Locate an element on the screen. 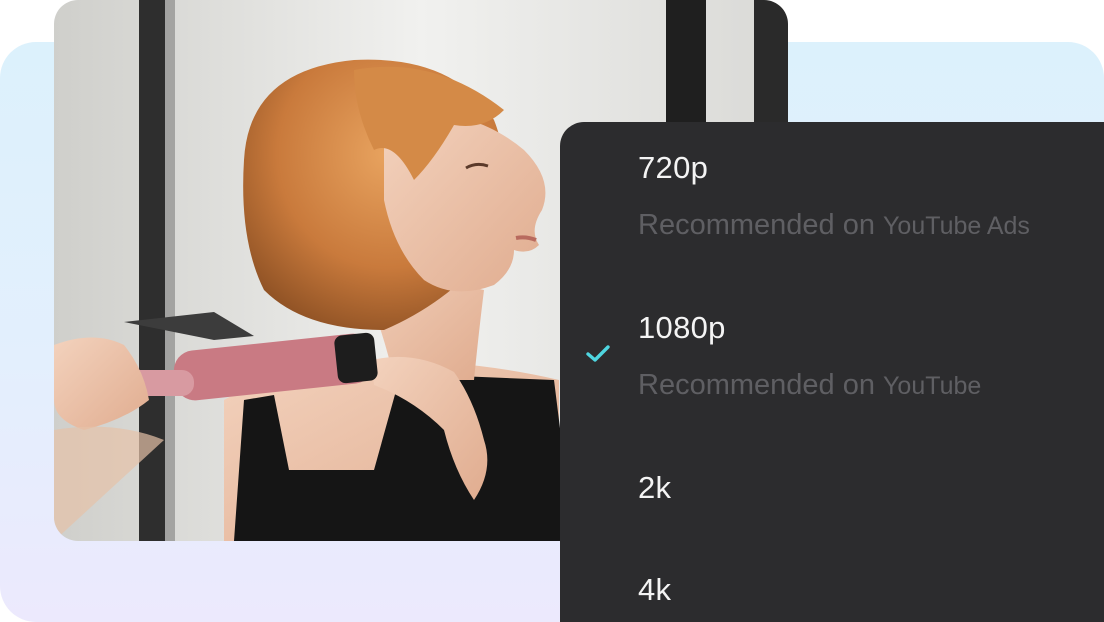 This screenshot has width=1104, height=622. option-subtitle: Recommended on YouTube Ads is located at coordinates (834, 225).